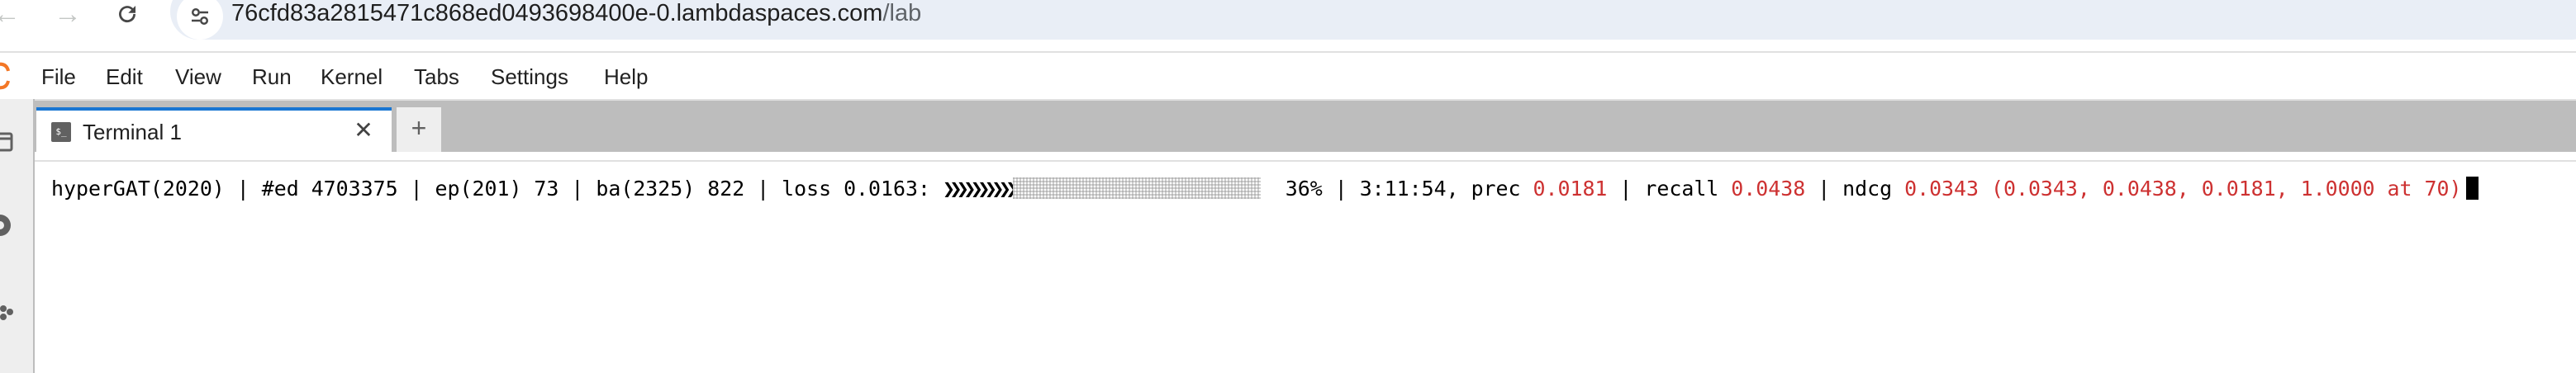  Describe the element at coordinates (198, 77) in the screenshot. I see `menu-view: View` at that location.